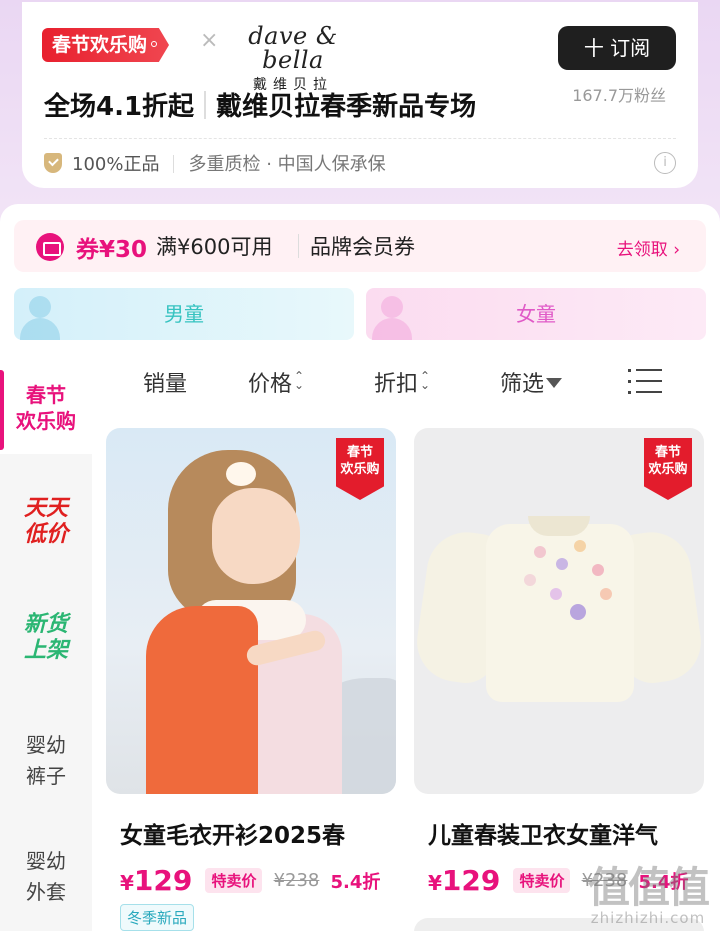  What do you see at coordinates (209, 40) in the screenshot?
I see `cross-icon: ×` at bounding box center [209, 40].